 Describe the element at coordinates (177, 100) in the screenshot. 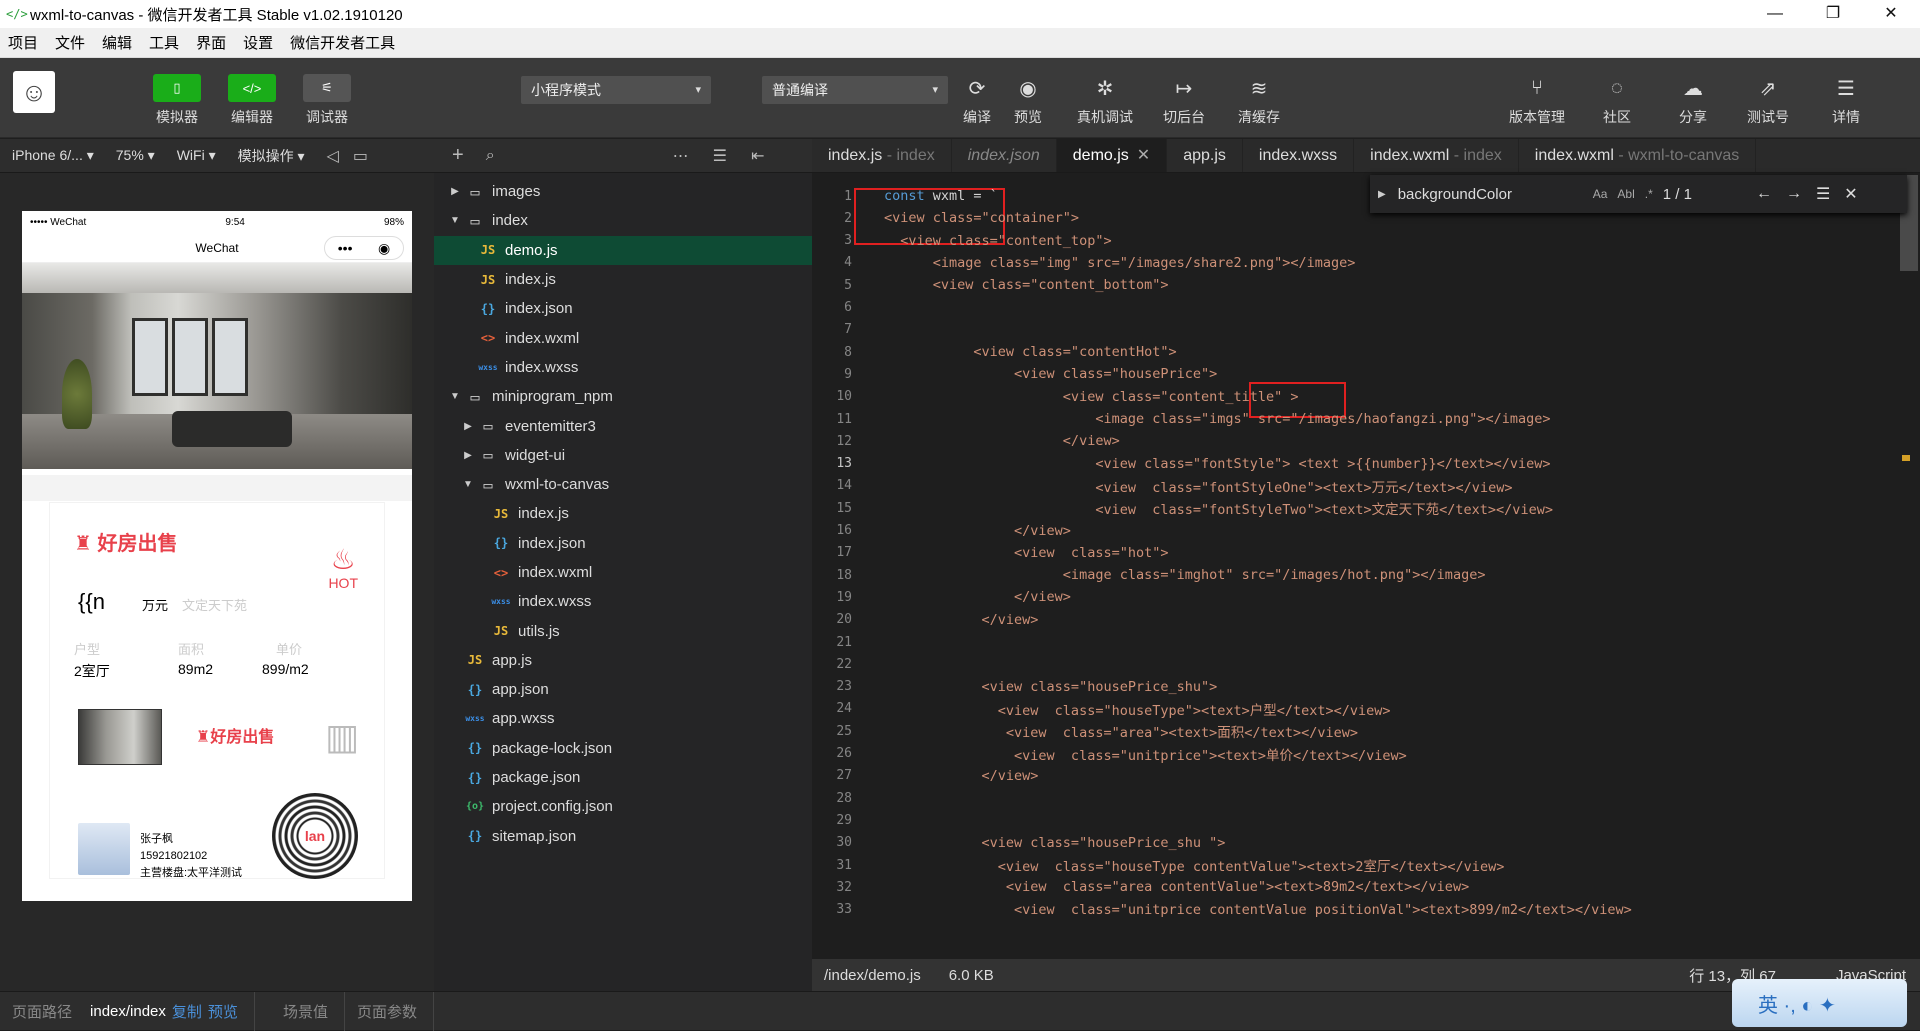

I see `simulator-button: ▯ 模拟器` at that location.